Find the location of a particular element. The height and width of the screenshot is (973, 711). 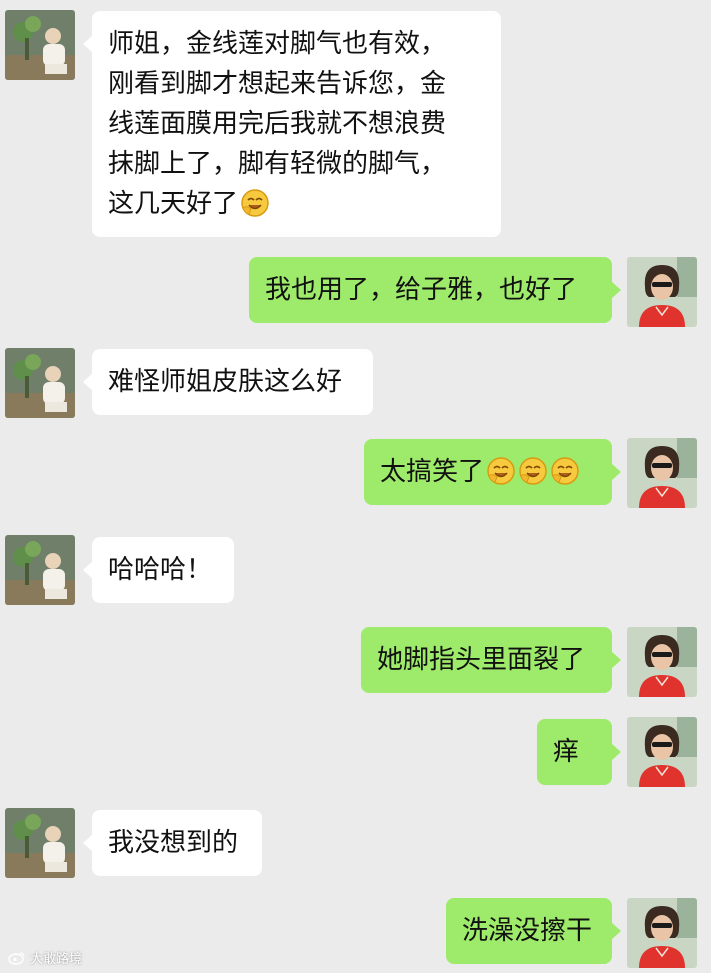

message-bubble-incoming: 哈哈哈！ is located at coordinates (158, 570).